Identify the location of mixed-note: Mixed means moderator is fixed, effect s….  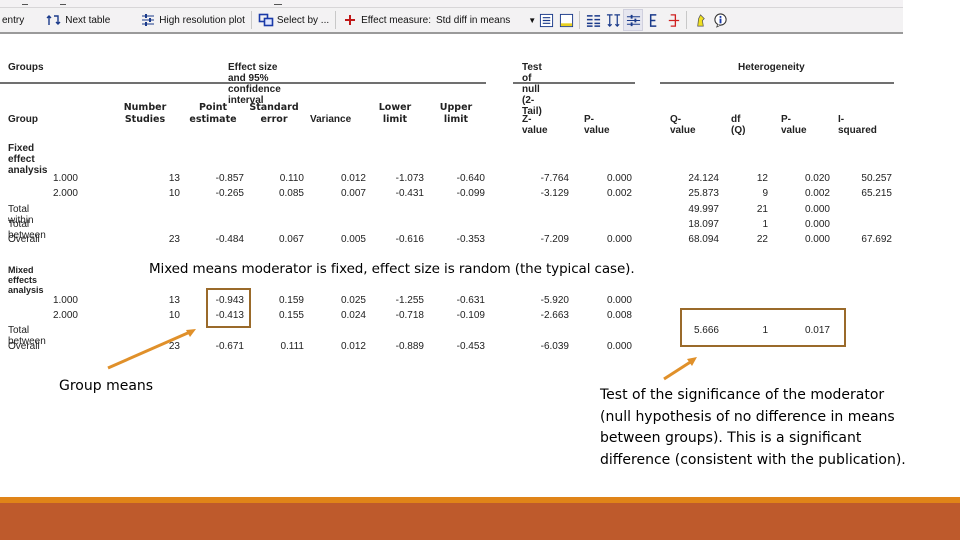
(392, 269).